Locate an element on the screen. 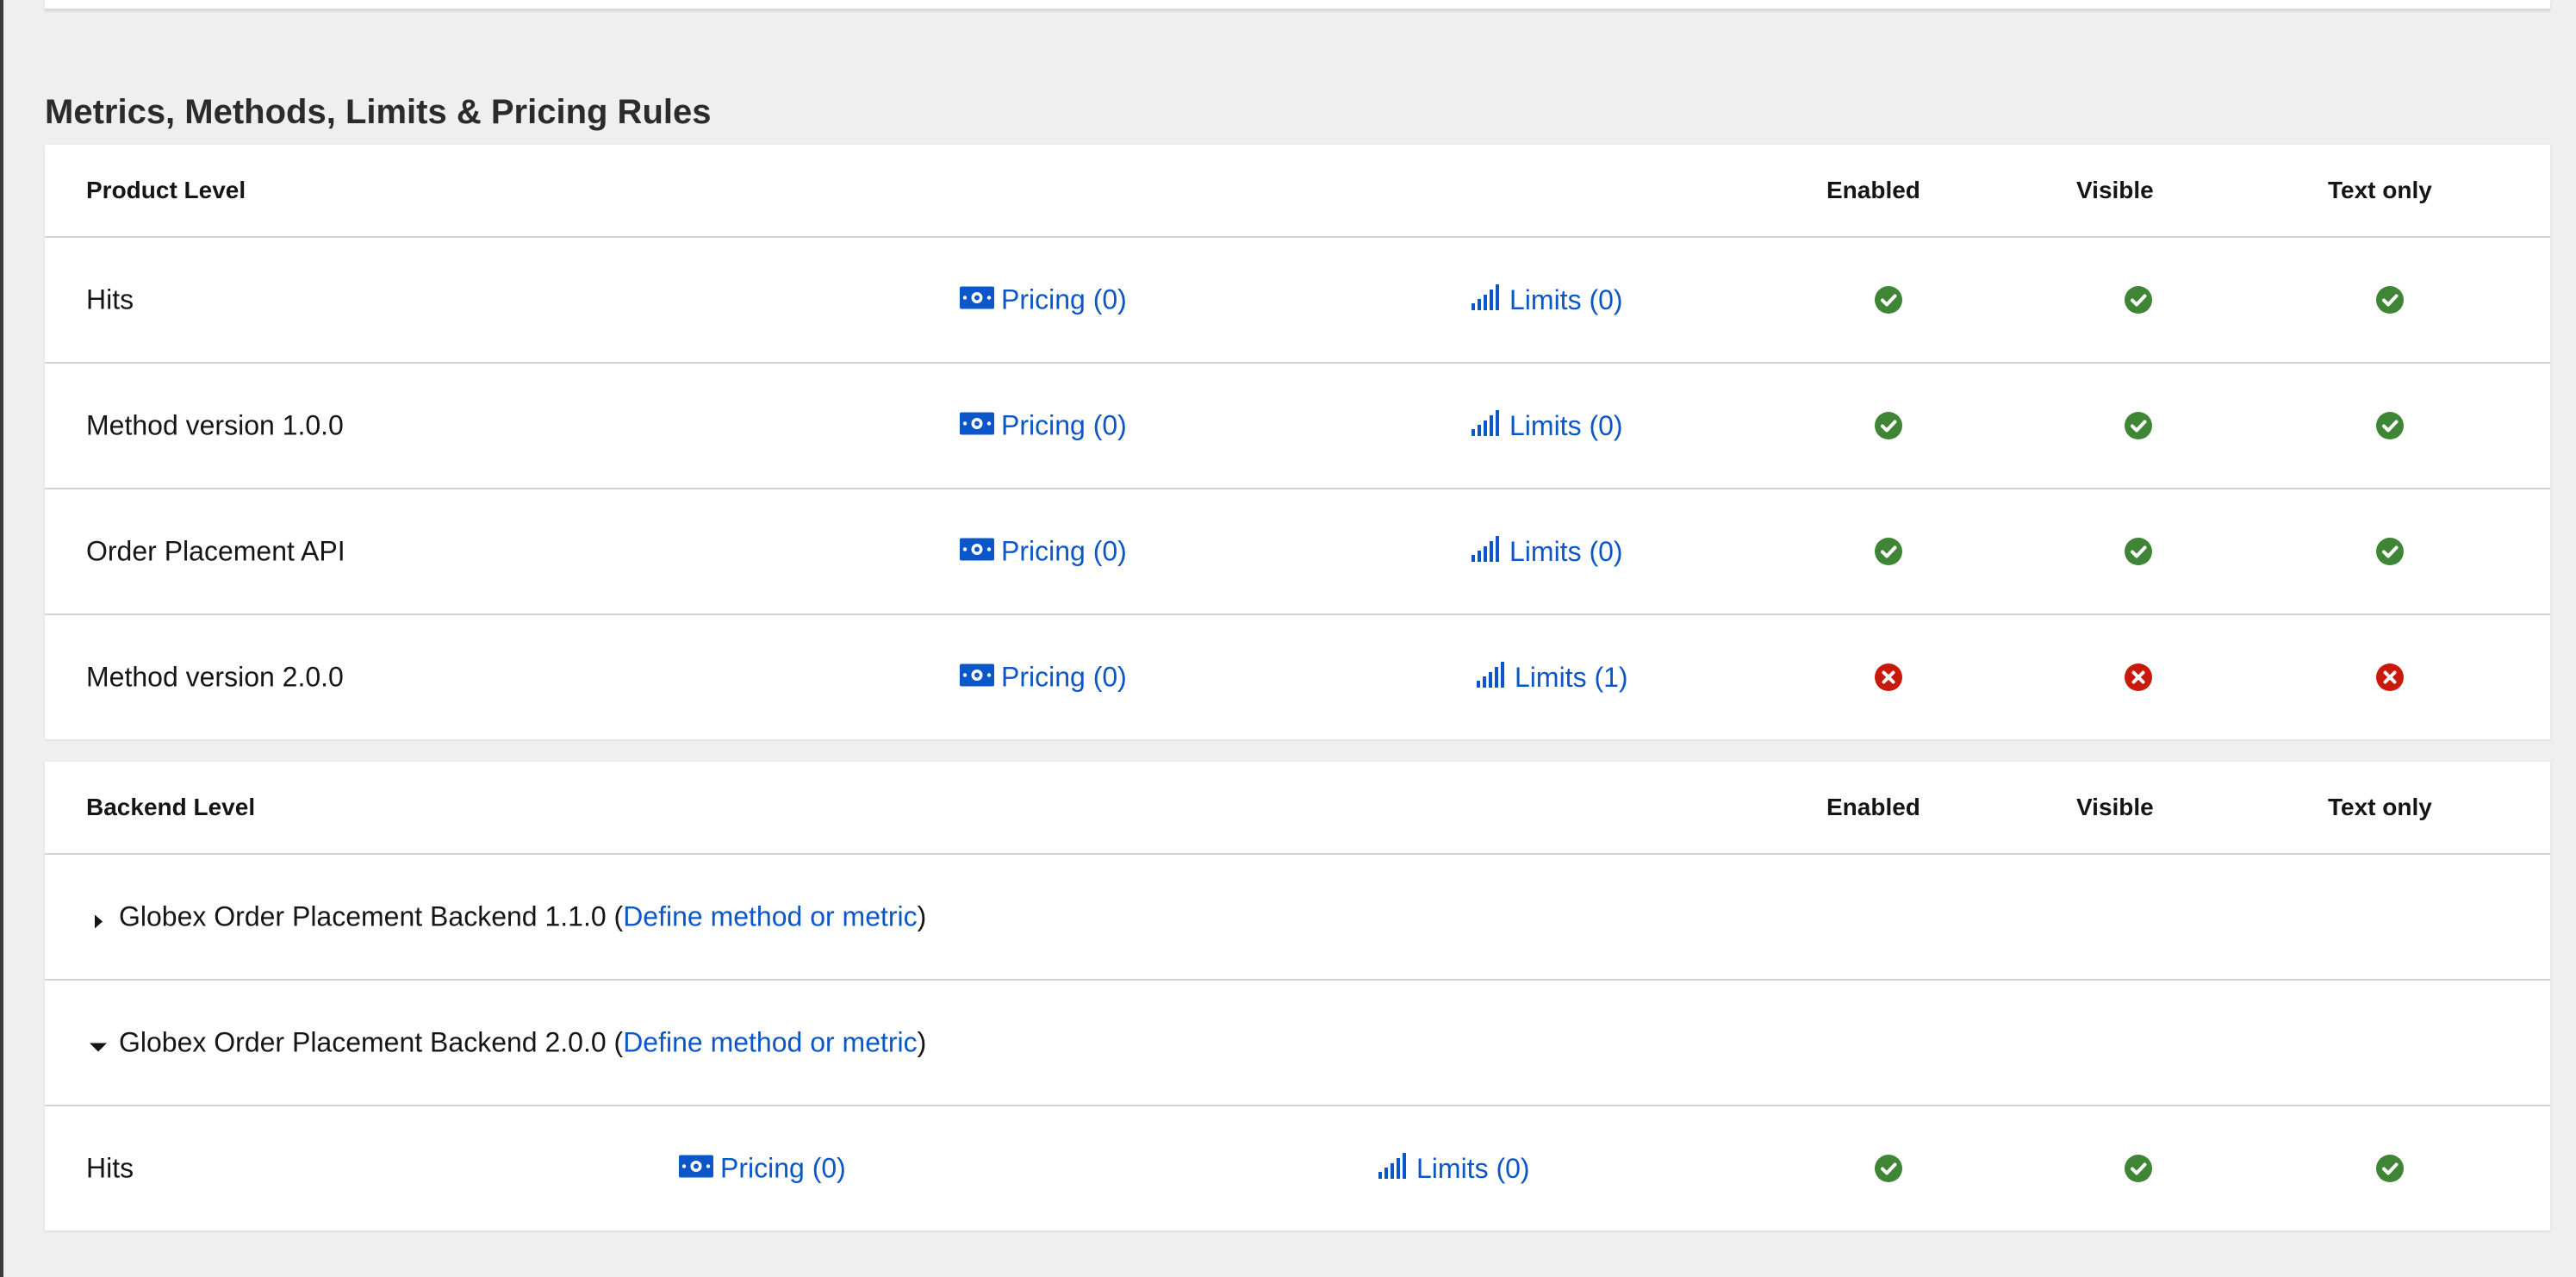 The width and height of the screenshot is (2576, 1277). backend-name: Globex Order Placement Backend 2.0.0 is located at coordinates (363, 1042).